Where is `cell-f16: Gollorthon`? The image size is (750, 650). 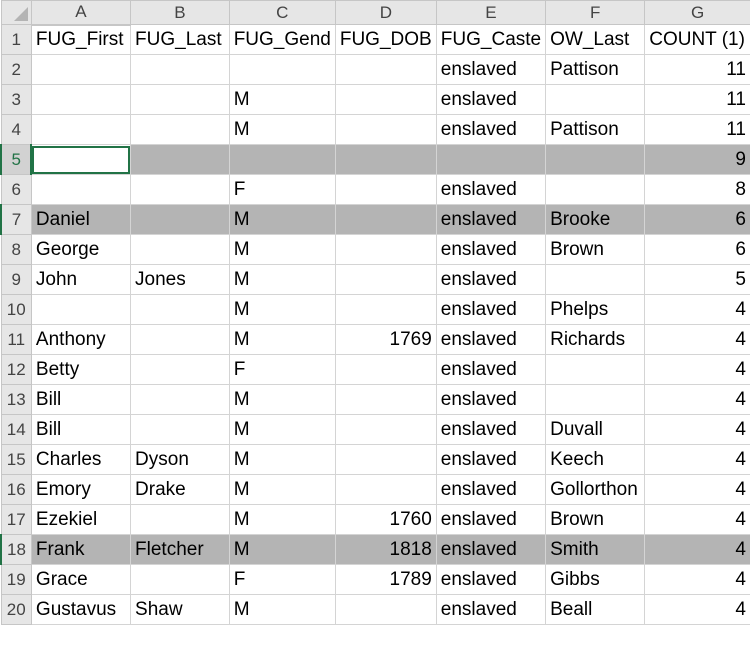
cell-f16: Gollorthon is located at coordinates (595, 489).